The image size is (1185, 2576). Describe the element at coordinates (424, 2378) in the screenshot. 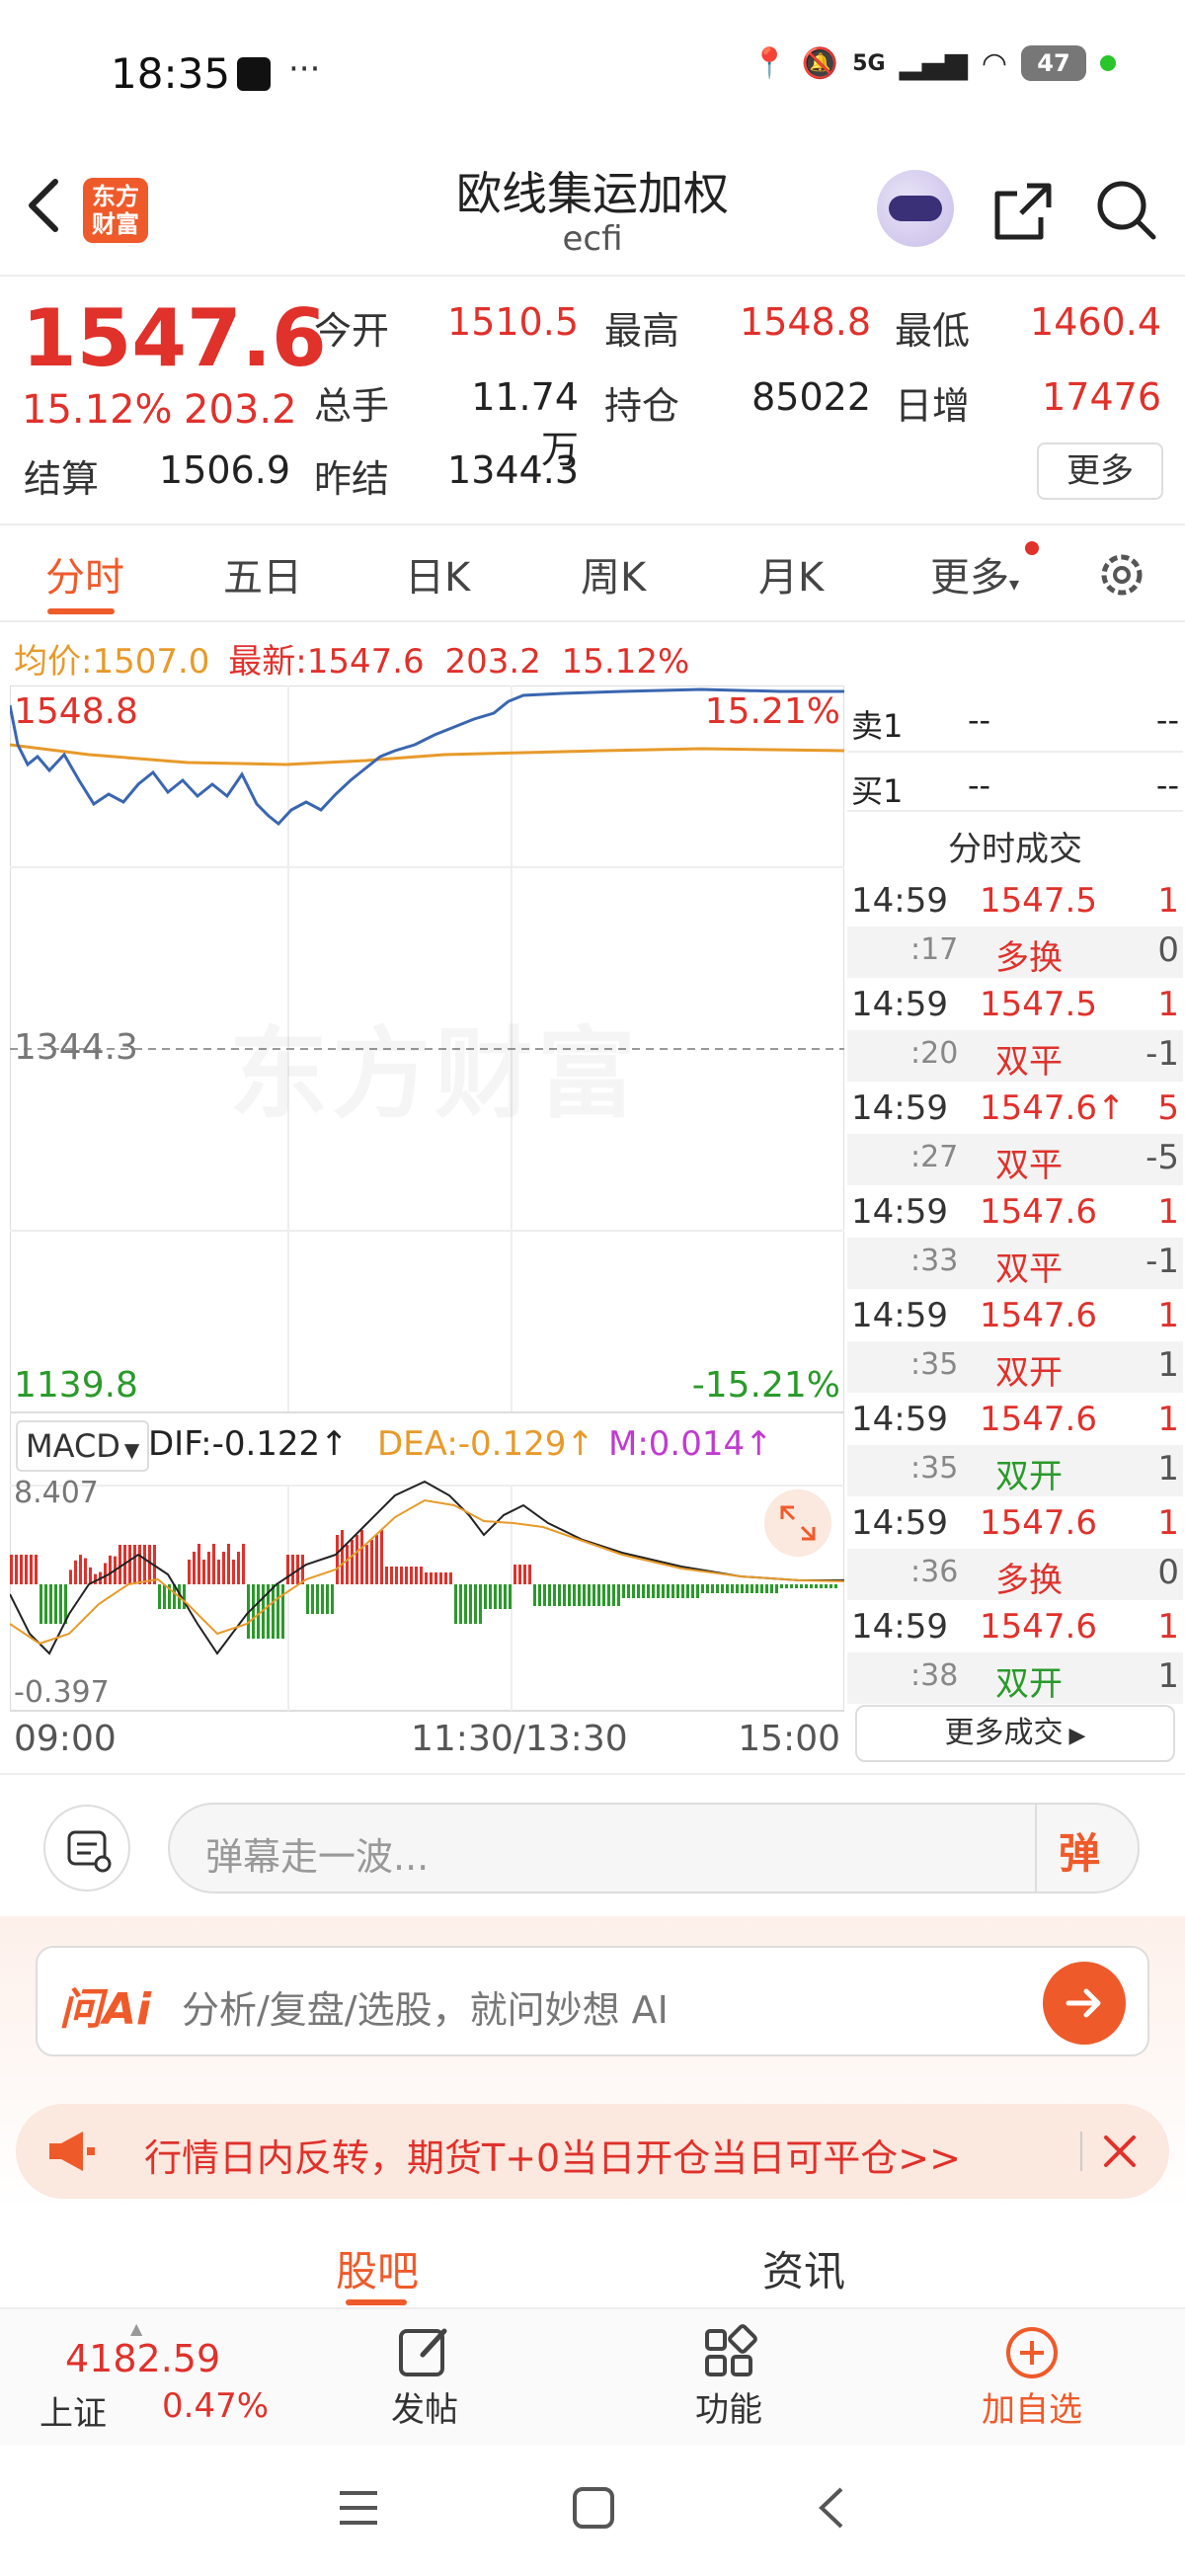

I see `post-button: 发帖` at that location.